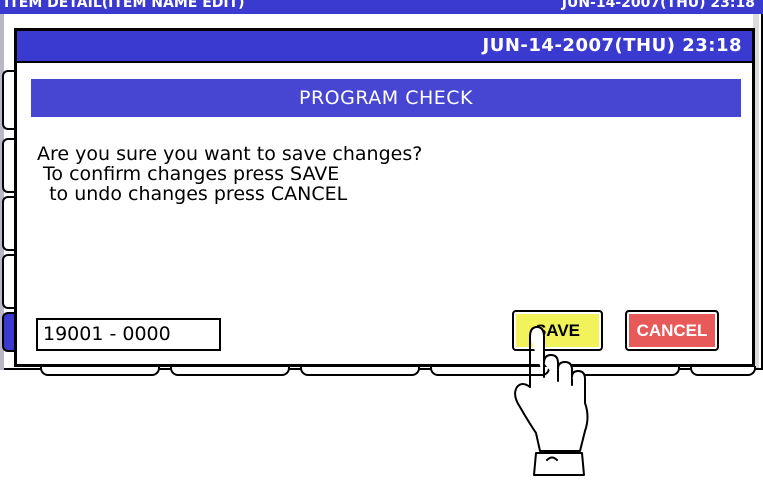 Image resolution: width=763 pixels, height=483 pixels. What do you see at coordinates (658, 5) in the screenshot?
I see `background-datetime: JUN-14-2007(THU) 23:18` at bounding box center [658, 5].